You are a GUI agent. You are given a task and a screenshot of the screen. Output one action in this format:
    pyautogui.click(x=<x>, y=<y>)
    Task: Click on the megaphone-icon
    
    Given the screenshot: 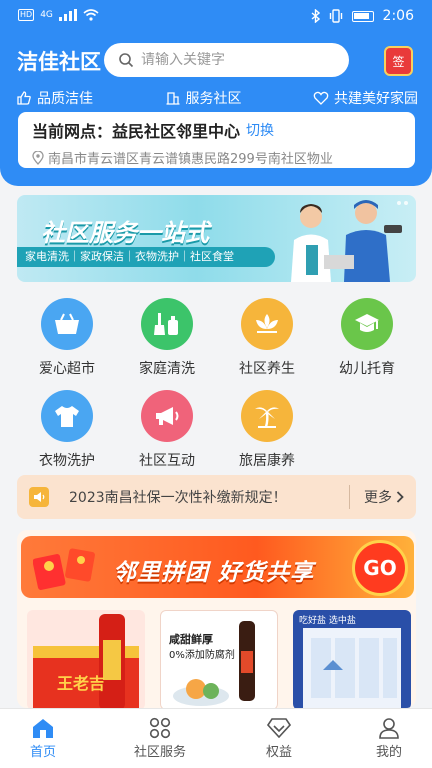 What is the action you would take?
    pyautogui.click(x=167, y=416)
    